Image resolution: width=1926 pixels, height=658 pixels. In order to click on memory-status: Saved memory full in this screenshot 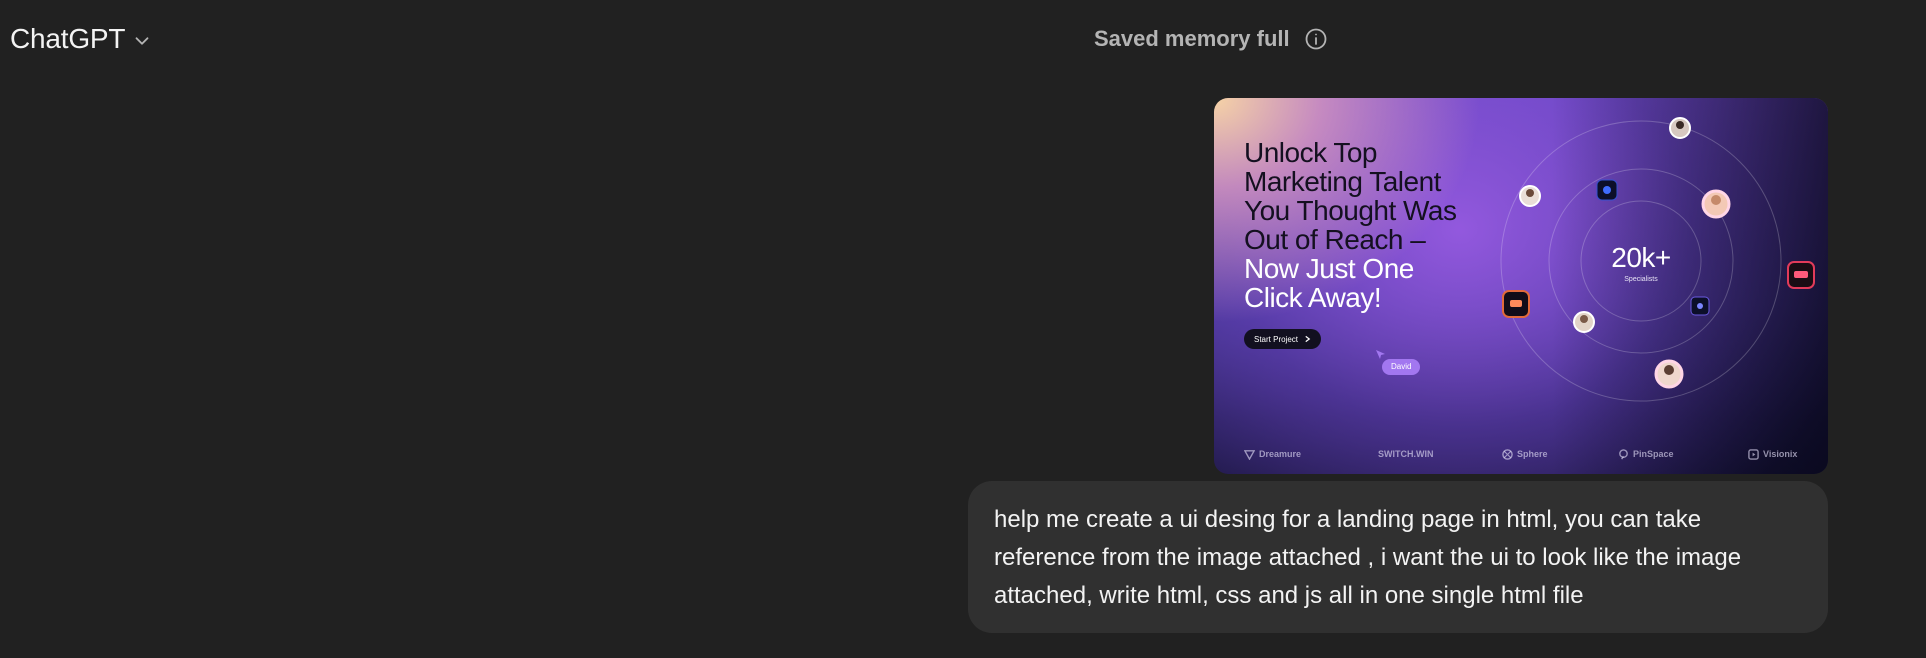, I will do `click(1211, 39)`.